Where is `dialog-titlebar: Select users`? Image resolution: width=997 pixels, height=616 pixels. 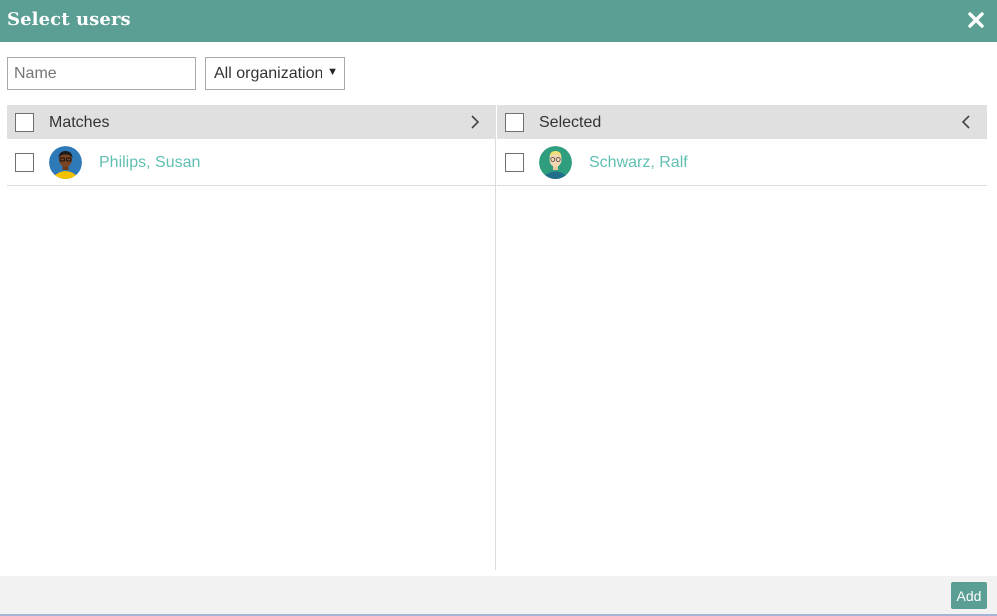 dialog-titlebar: Select users is located at coordinates (498, 21).